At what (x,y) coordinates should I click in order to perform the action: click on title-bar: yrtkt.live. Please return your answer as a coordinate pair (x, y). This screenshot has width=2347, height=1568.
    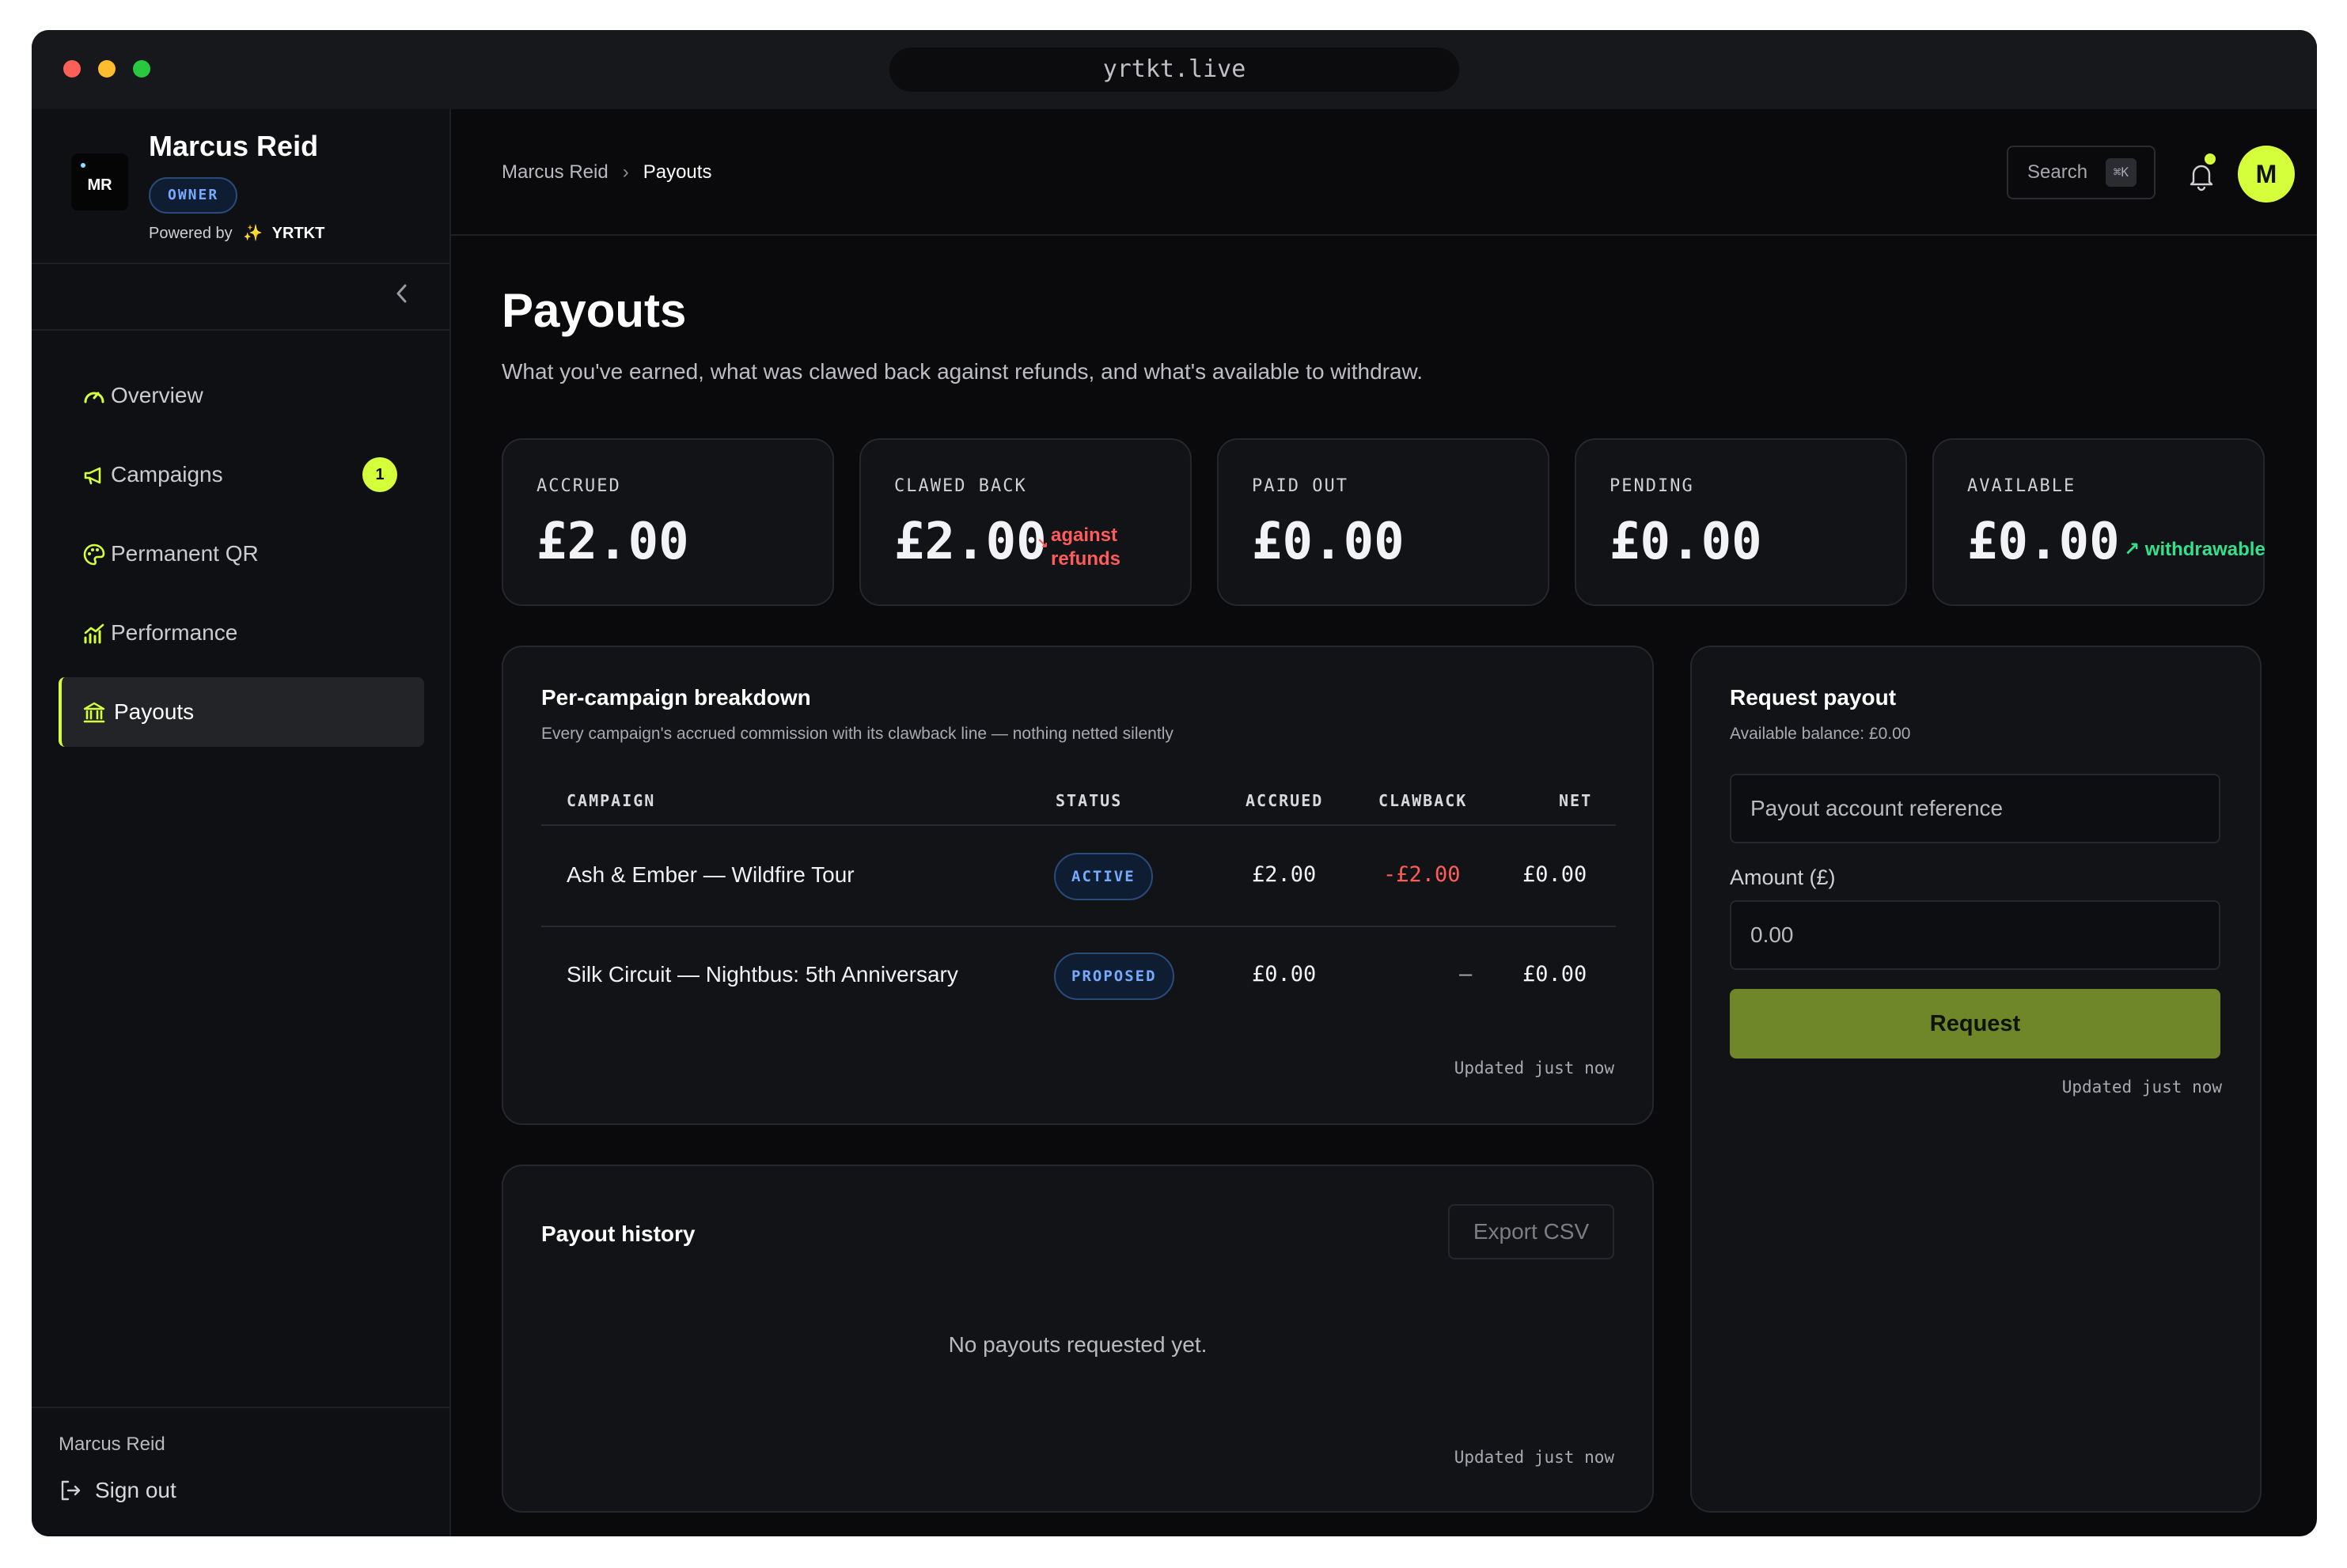
    Looking at the image, I should click on (1174, 69).